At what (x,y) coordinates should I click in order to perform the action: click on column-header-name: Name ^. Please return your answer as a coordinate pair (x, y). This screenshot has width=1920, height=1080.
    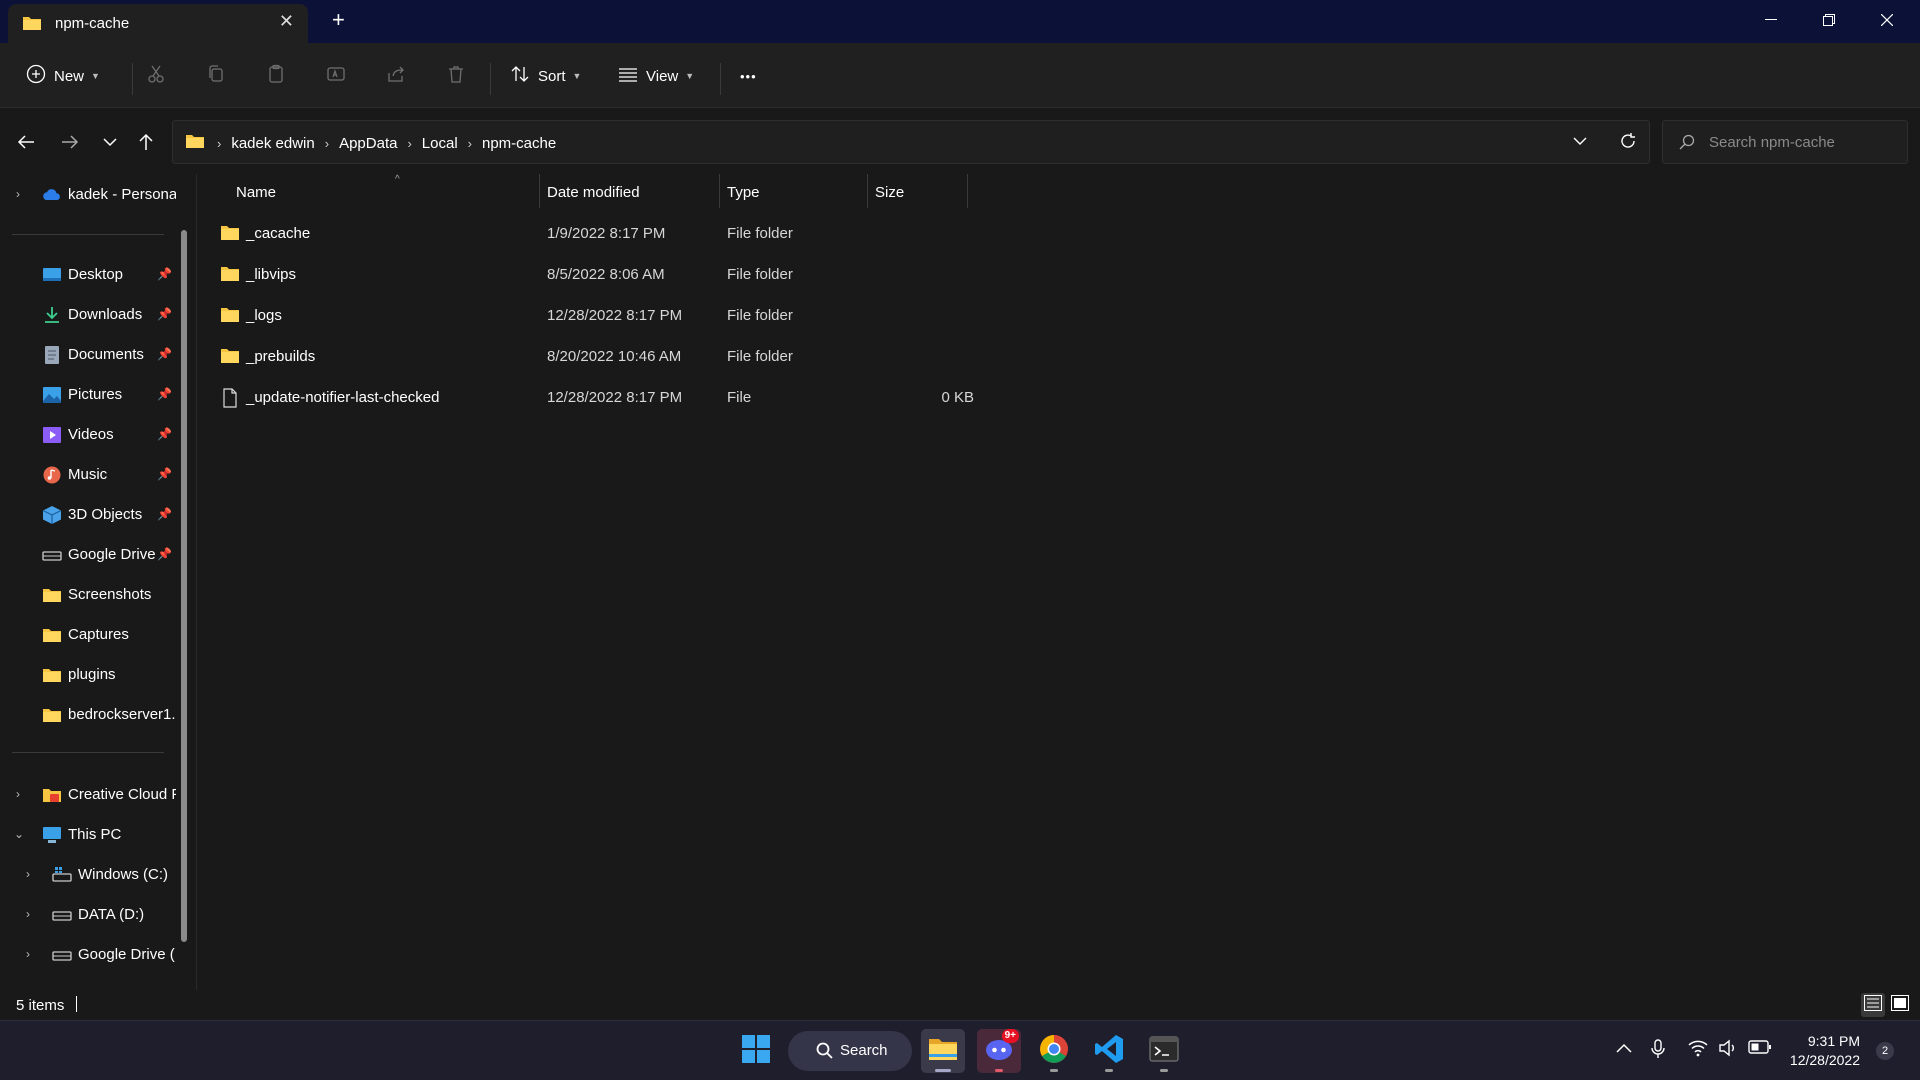
    Looking at the image, I should click on (378, 191).